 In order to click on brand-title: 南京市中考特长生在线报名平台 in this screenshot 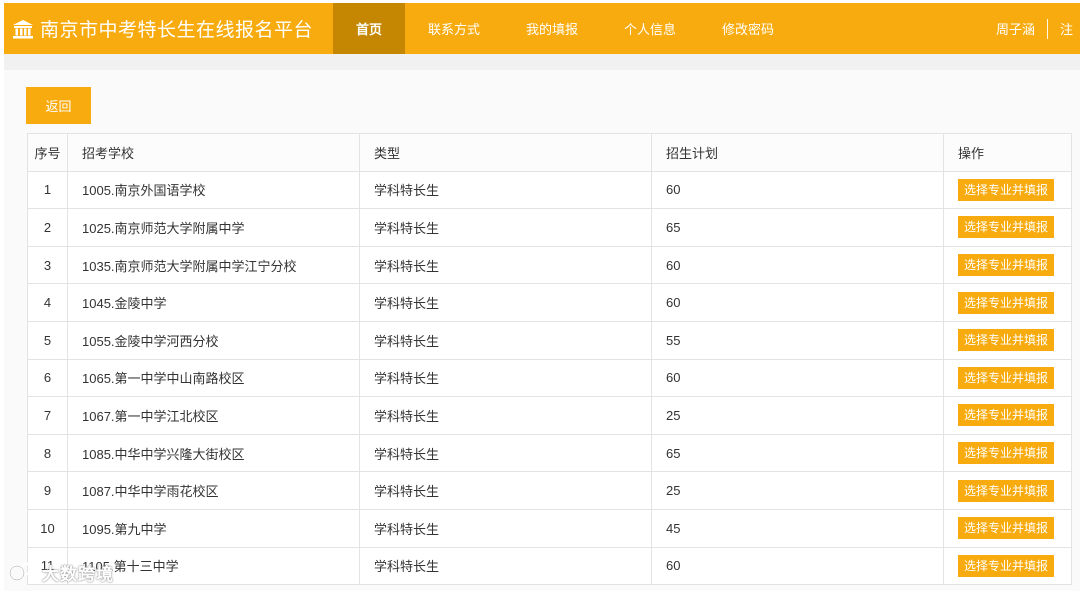, I will do `click(177, 30)`.